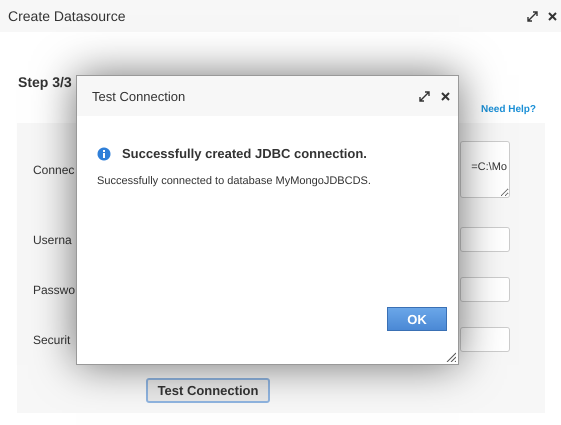 The width and height of the screenshot is (561, 425). I want to click on dialog-title: Test Connection, so click(139, 96).